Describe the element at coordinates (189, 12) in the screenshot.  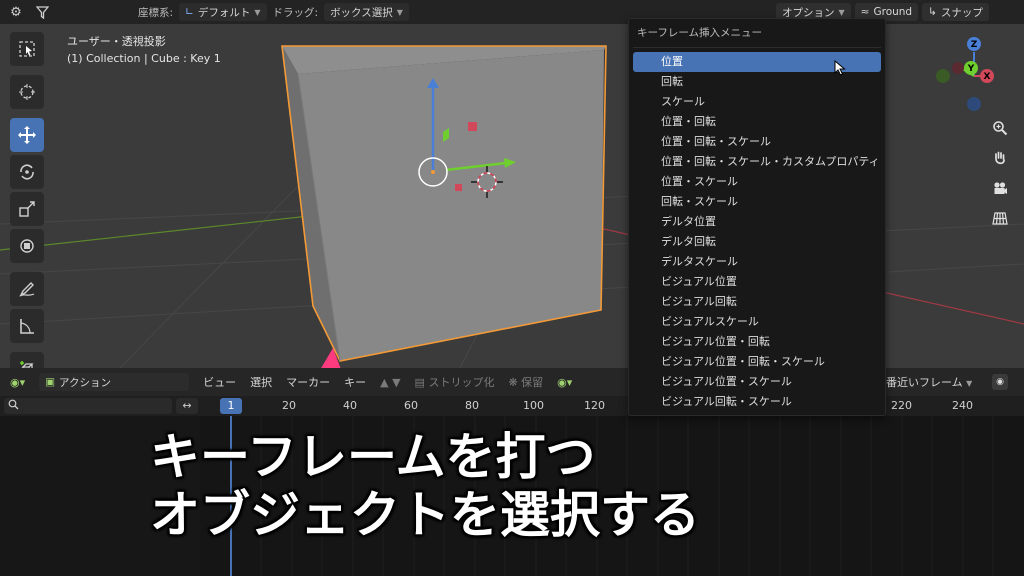
I see `transform-axes-icon: ∟` at that location.